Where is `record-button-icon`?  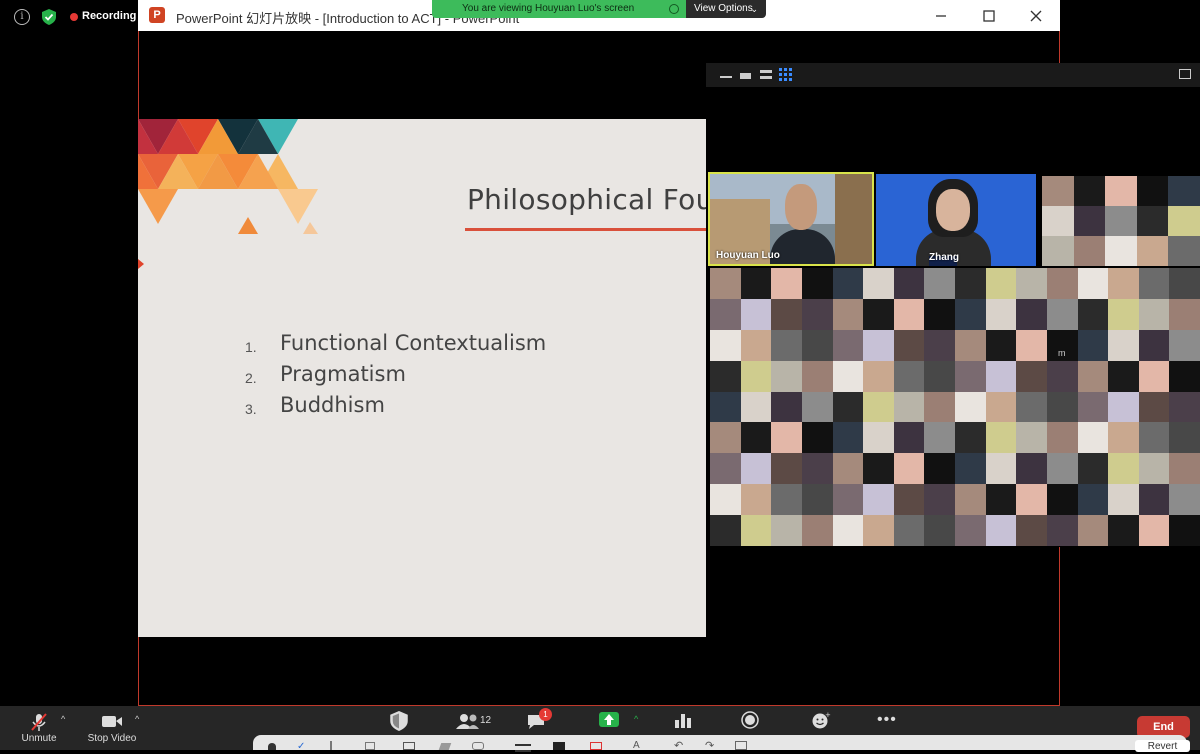 record-button-icon is located at coordinates (750, 720).